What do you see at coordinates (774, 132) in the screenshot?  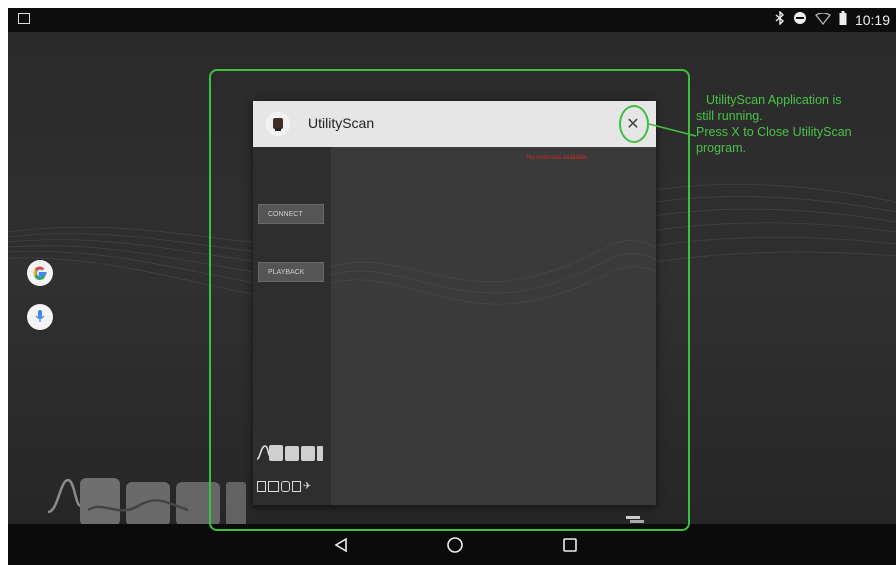 I see `annotation-line-3: Press X to Close UtilityScan` at bounding box center [774, 132].